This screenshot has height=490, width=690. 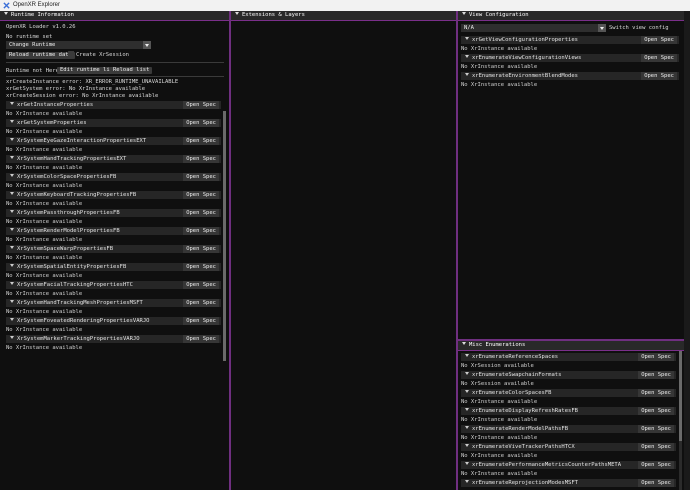 What do you see at coordinates (568, 393) in the screenshot?
I see `section-header: xrEnumerateColorSpacesFB Open Spec` at bounding box center [568, 393].